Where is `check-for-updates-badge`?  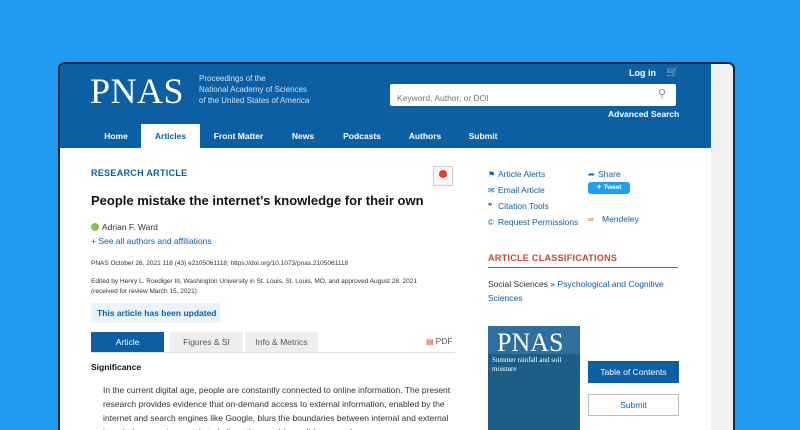 check-for-updates-badge is located at coordinates (443, 176).